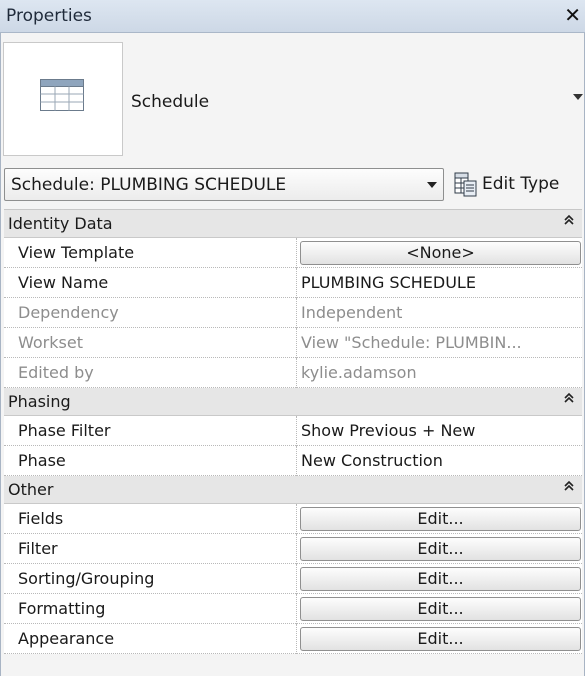 This screenshot has height=676, width=585. What do you see at coordinates (465, 184) in the screenshot?
I see `edit-type-icon` at bounding box center [465, 184].